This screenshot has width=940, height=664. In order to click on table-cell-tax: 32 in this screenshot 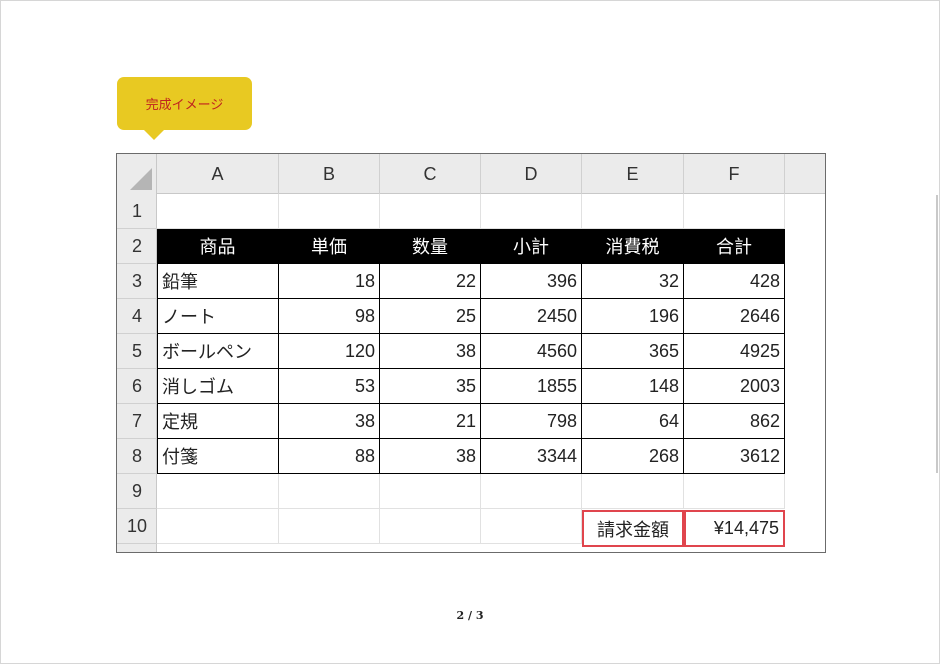, I will do `click(633, 281)`.